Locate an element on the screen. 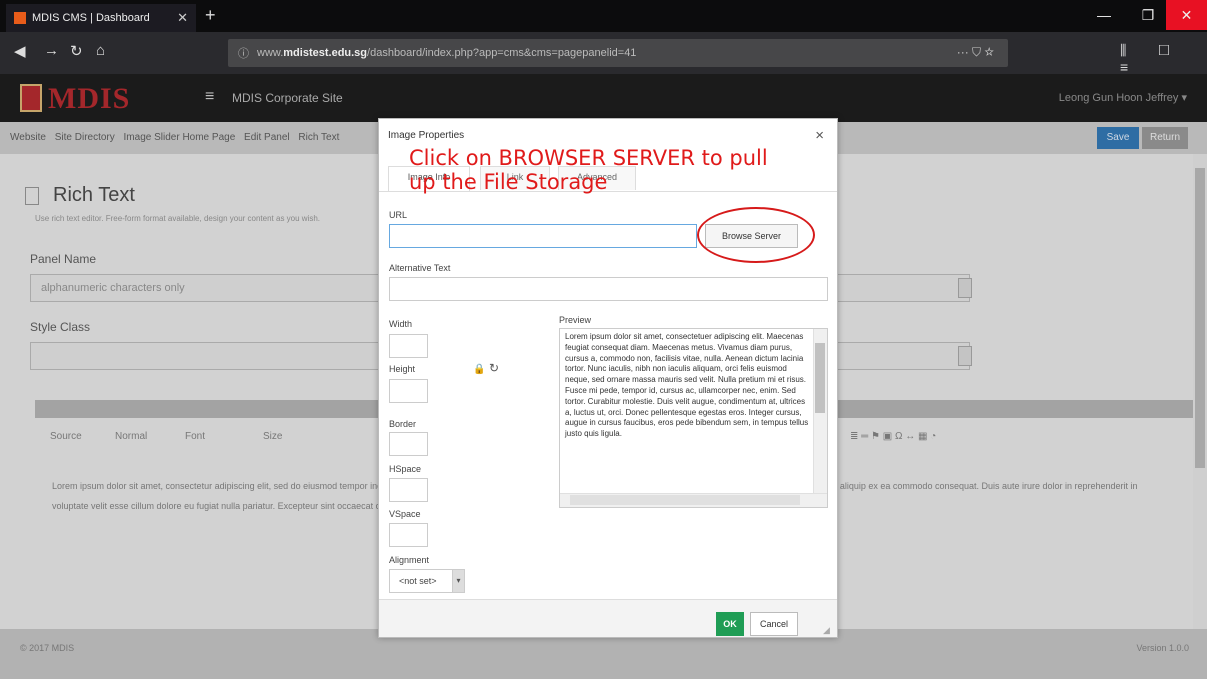 The width and height of the screenshot is (1207, 679). preview-hscroll-thumb is located at coordinates (685, 500).